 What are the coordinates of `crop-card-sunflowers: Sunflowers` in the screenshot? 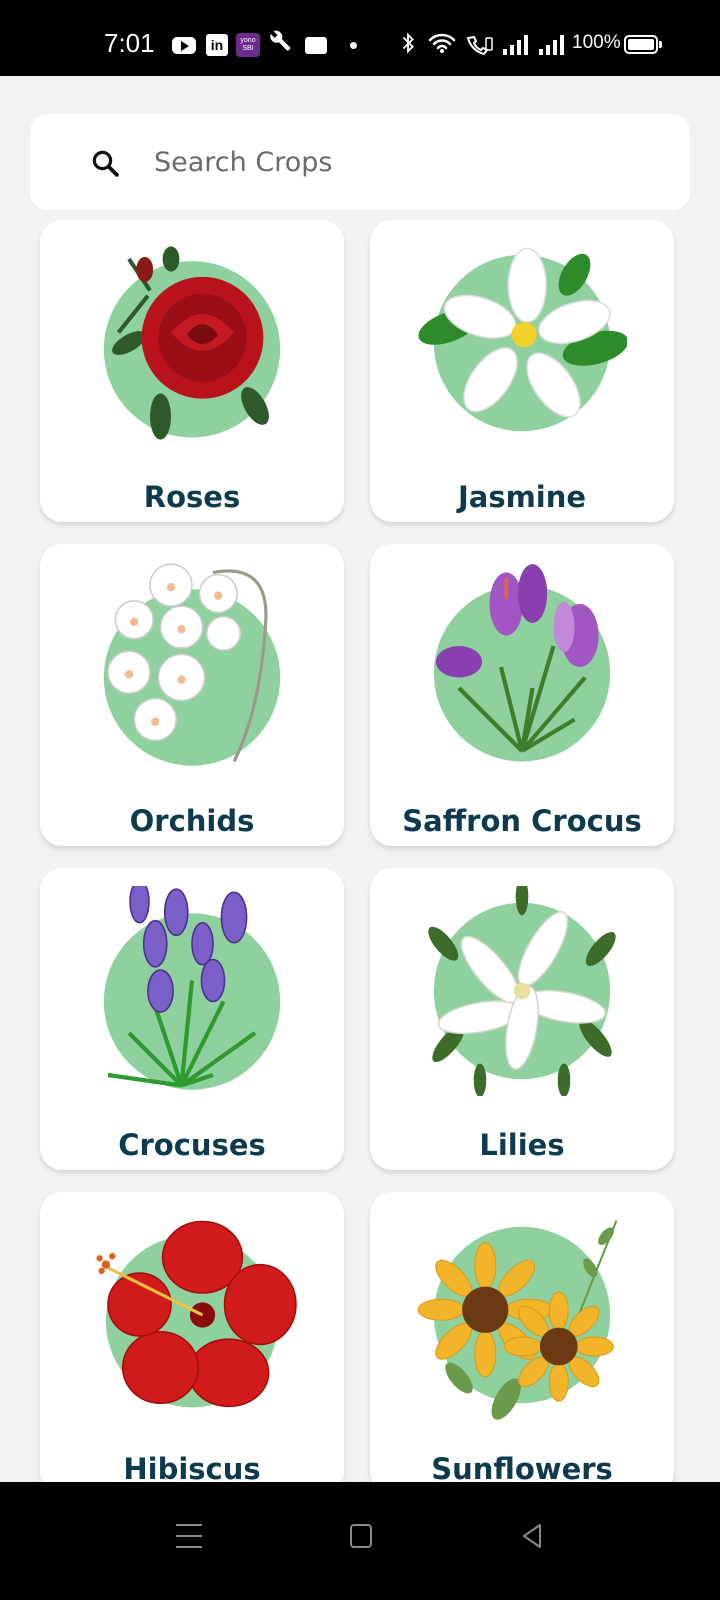 It's located at (522, 1337).